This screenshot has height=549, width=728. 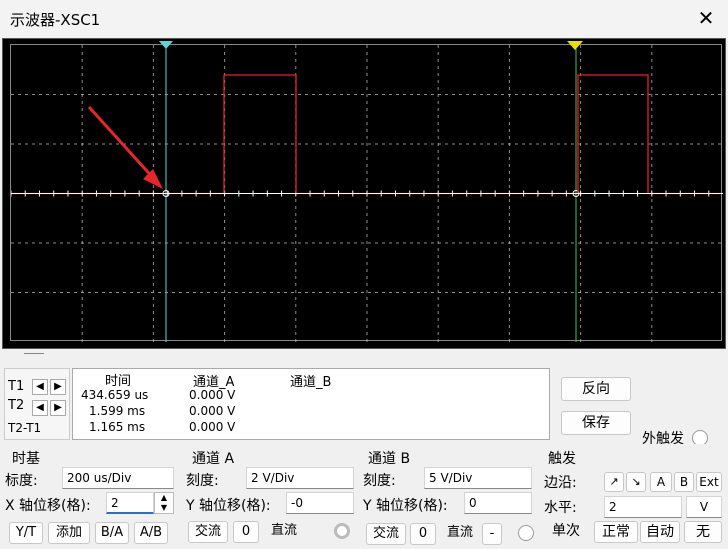 What do you see at coordinates (118, 478) in the screenshot?
I see `timebase-scale-field: 200 us/Div` at bounding box center [118, 478].